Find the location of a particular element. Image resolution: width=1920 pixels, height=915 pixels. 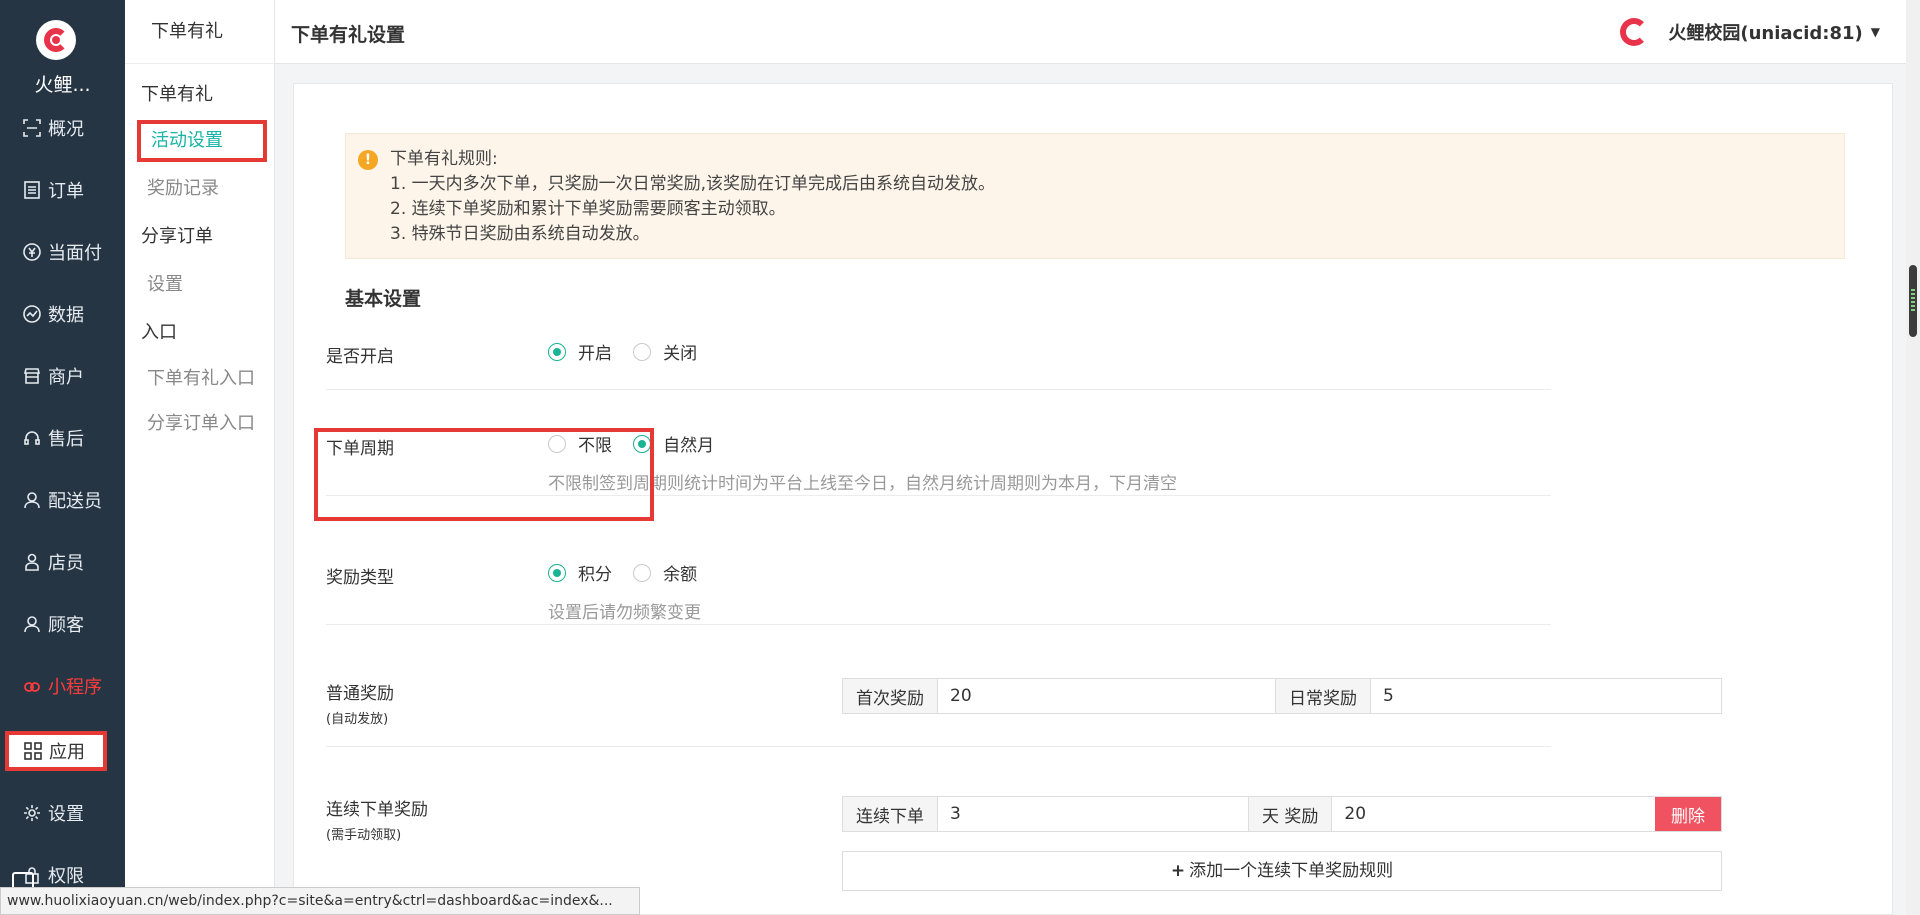

normal-reward-label: 普通奖励 (自动发放) is located at coordinates (360, 705).